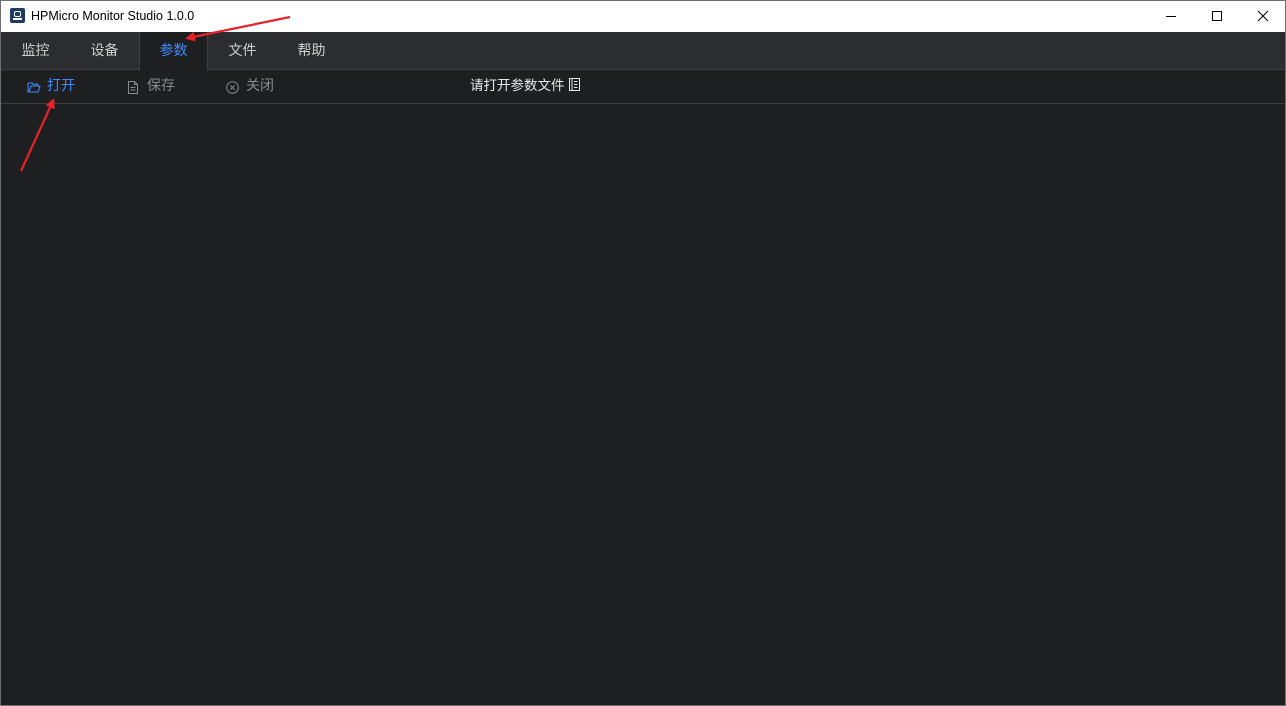 The width and height of the screenshot is (1286, 706). Describe the element at coordinates (242, 51) in the screenshot. I see `tab-files: 文件` at that location.